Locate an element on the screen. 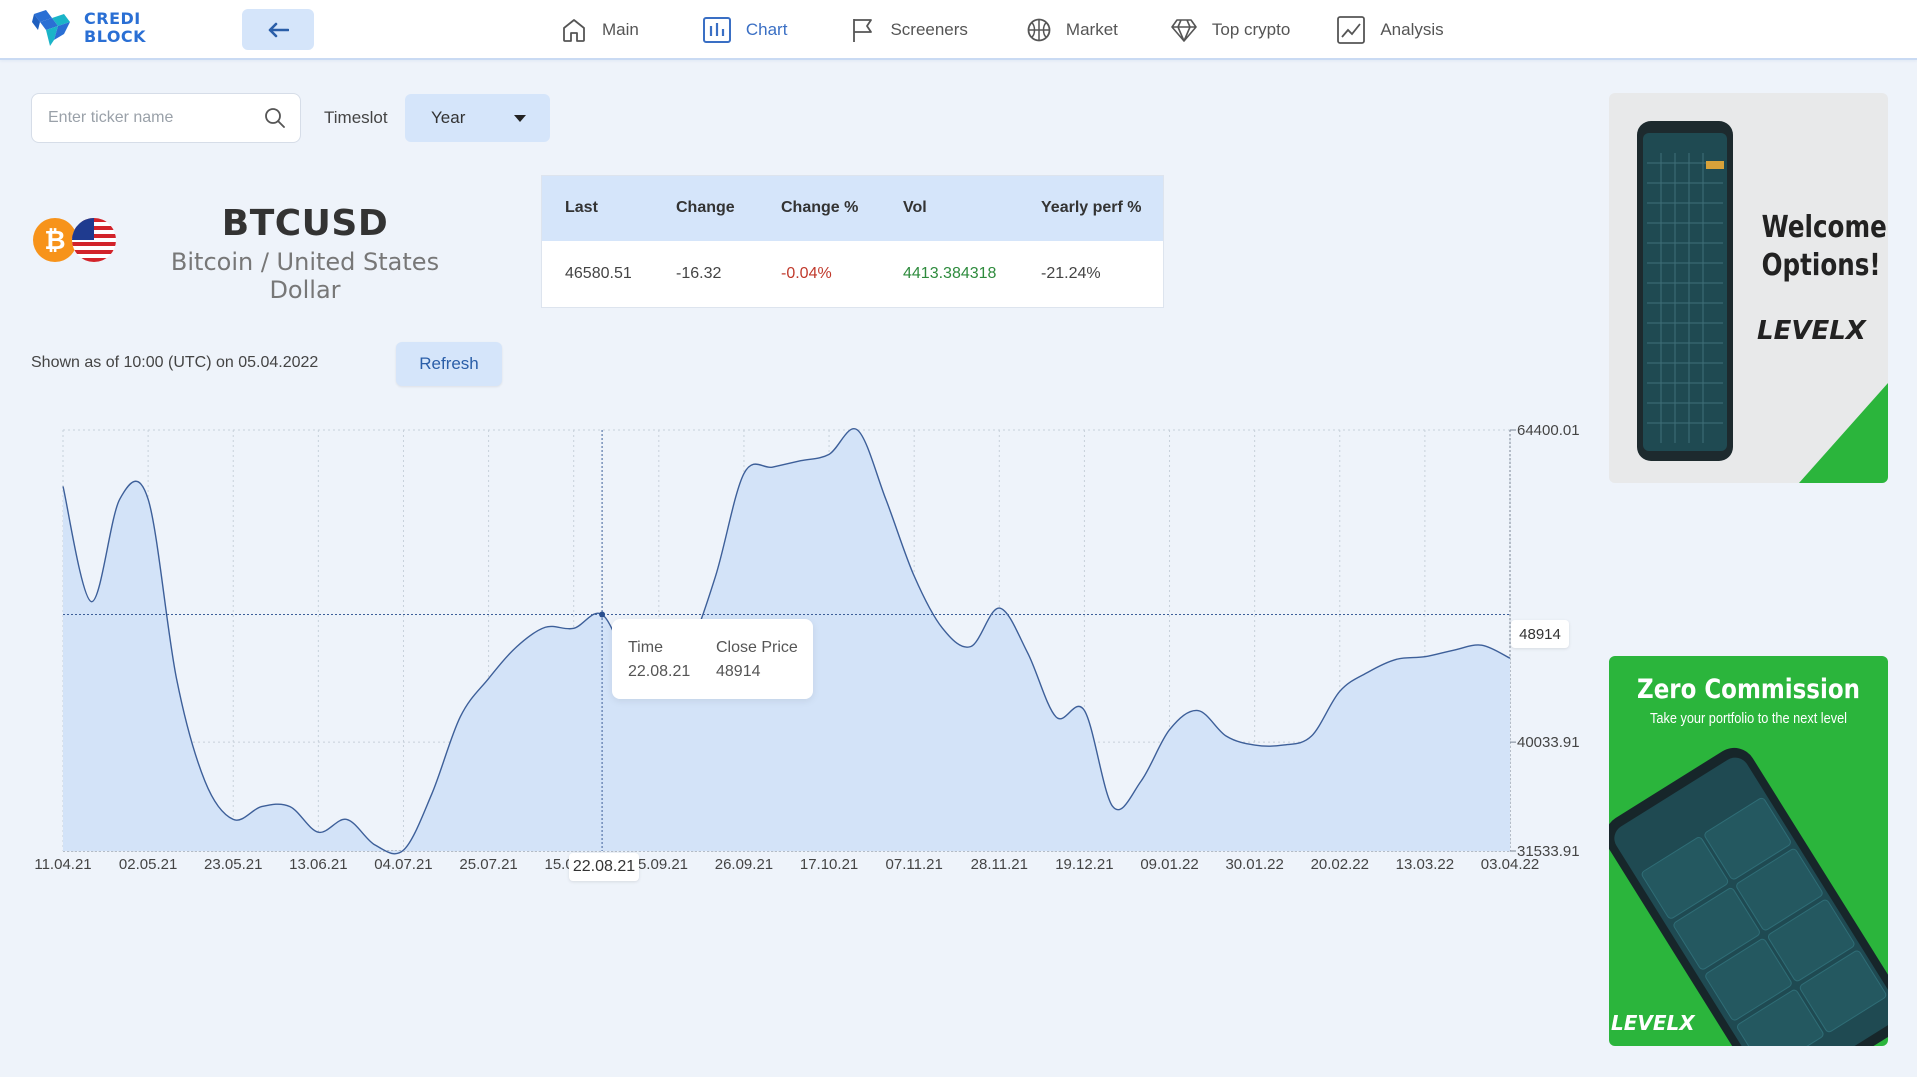  stats-header-change: Change is located at coordinates (705, 207).